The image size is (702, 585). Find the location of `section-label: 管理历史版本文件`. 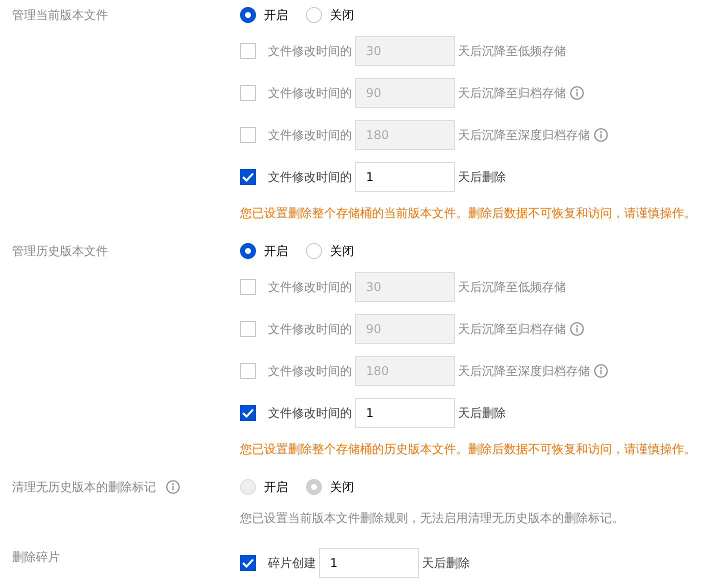

section-label: 管理历史版本文件 is located at coordinates (60, 251).